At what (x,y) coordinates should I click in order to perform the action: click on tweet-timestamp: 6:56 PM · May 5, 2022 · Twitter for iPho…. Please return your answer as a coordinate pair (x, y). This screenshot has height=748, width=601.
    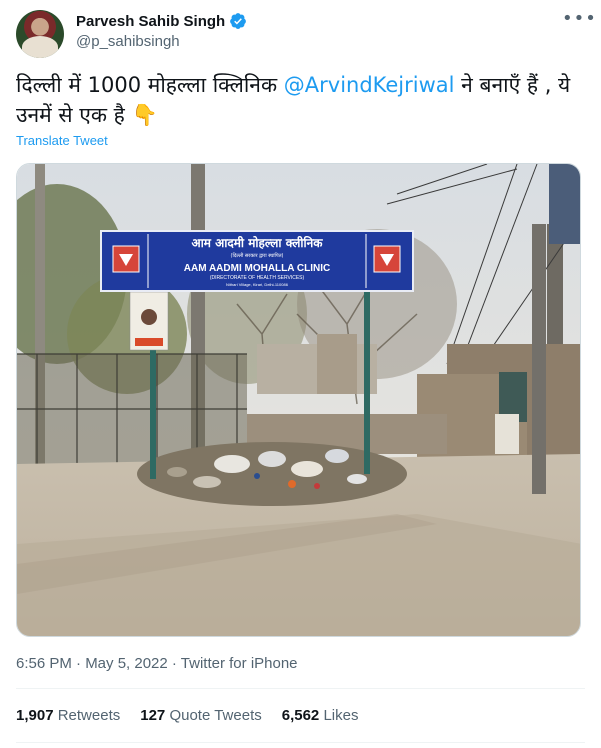
    Looking at the image, I should click on (157, 663).